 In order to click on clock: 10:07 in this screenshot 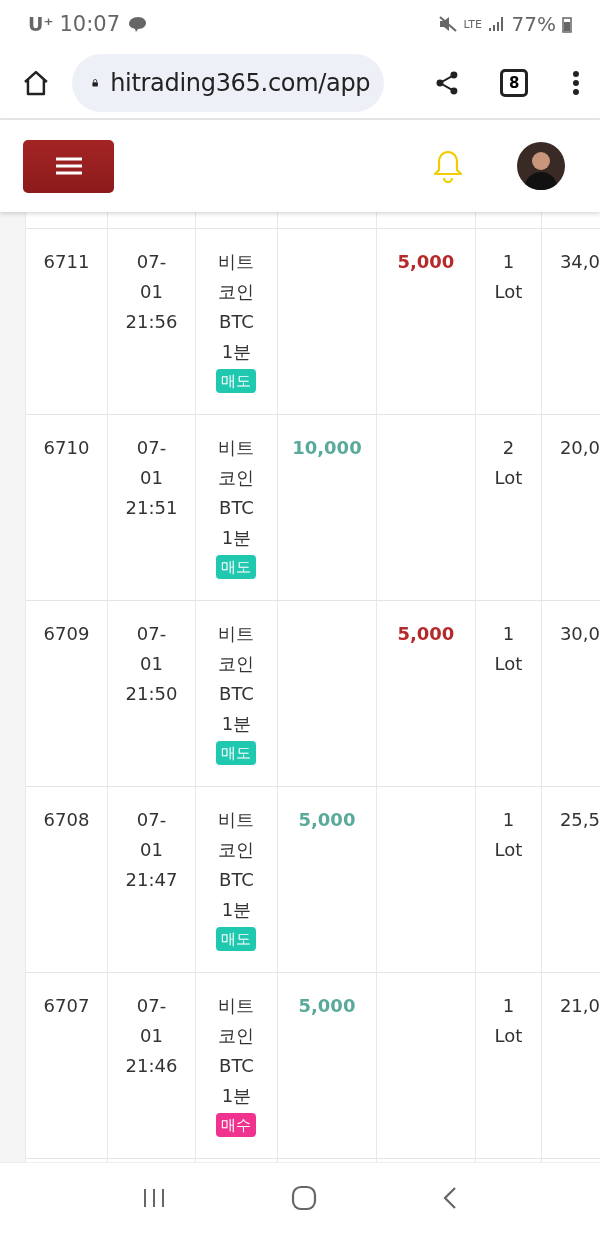, I will do `click(89, 24)`.